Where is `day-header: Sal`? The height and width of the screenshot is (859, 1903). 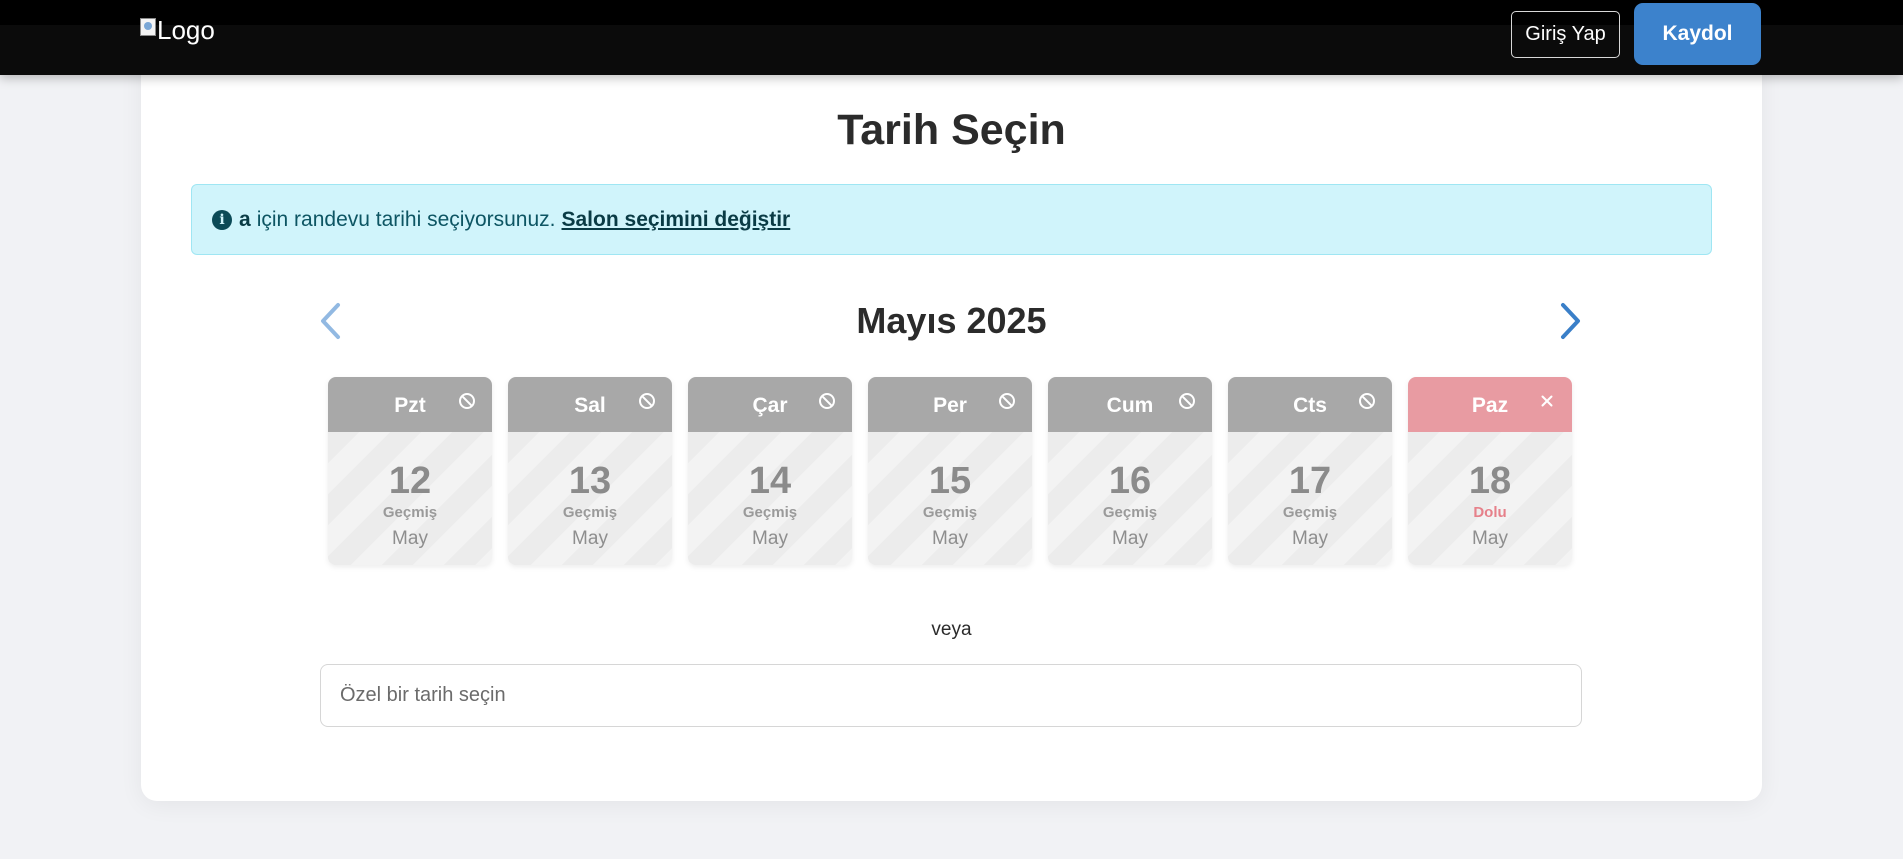
day-header: Sal is located at coordinates (590, 404).